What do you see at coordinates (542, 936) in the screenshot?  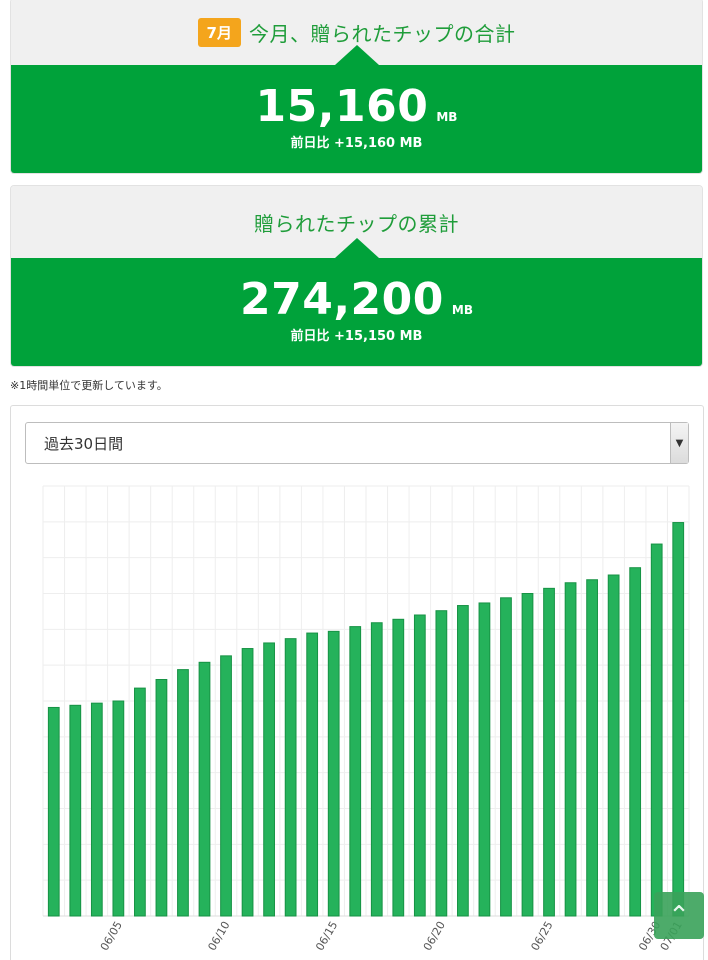 I see `x-tick-label: 06/25` at bounding box center [542, 936].